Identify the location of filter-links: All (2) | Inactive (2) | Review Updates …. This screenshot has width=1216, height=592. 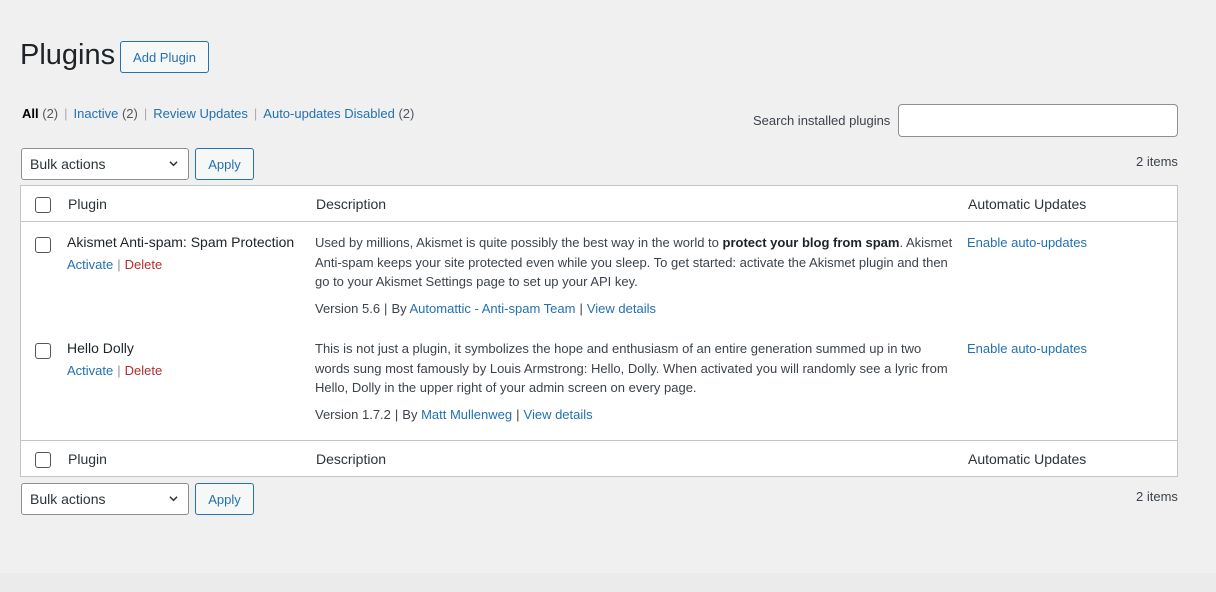
(218, 113).